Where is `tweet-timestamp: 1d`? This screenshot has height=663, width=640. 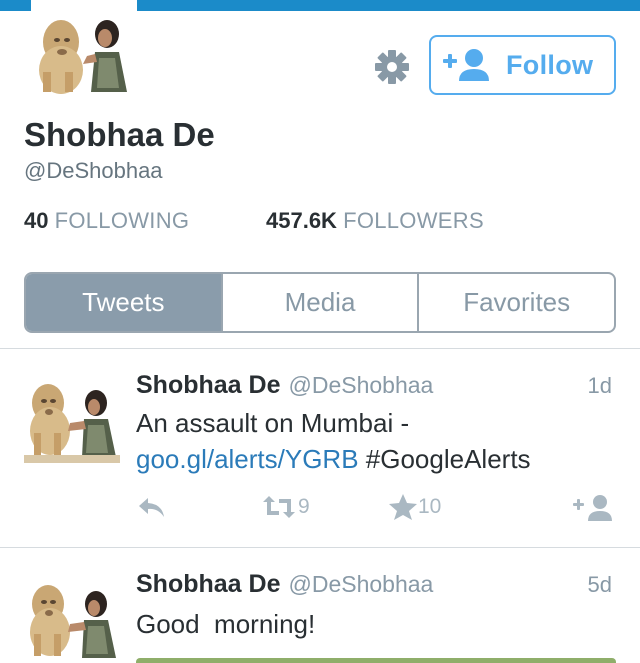 tweet-timestamp: 1d is located at coordinates (599, 385).